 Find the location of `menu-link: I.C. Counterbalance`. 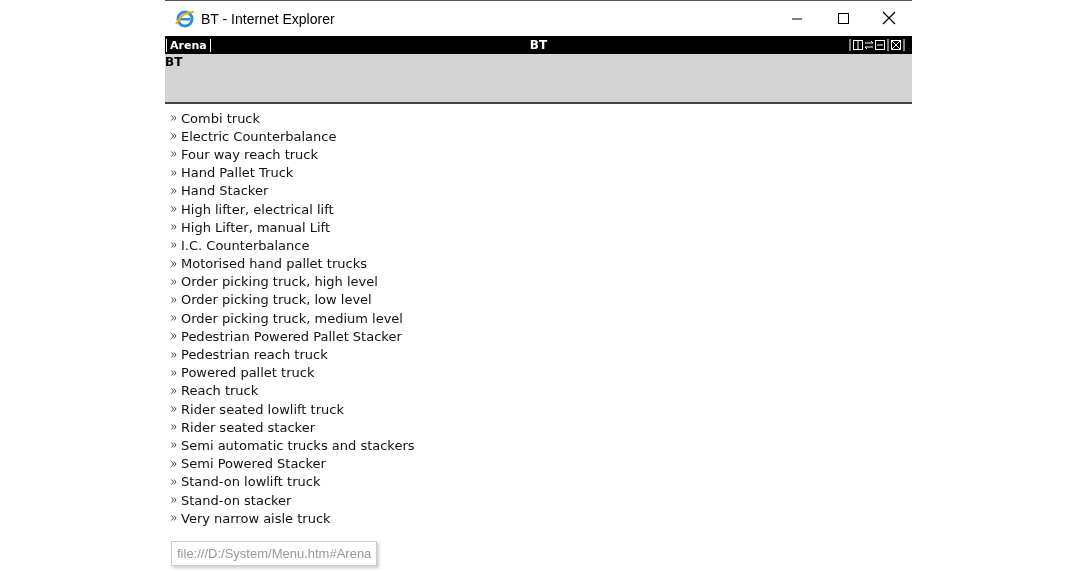

menu-link: I.C. Counterbalance is located at coordinates (245, 245).